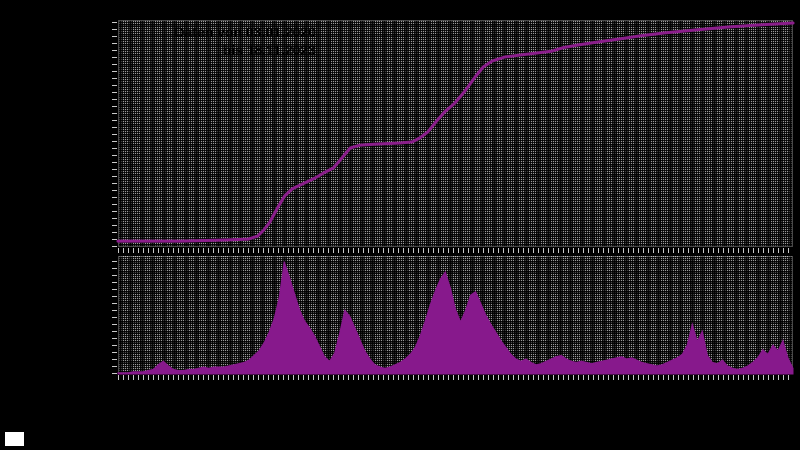  Describe the element at coordinates (231, 41) in the screenshot. I see `date-range-annotation: Daten von 03.01.2020 bis 18.11.2023` at that location.